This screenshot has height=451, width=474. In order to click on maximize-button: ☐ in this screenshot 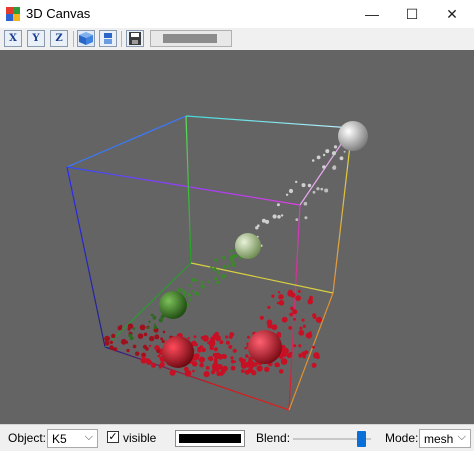, I will do `click(412, 14)`.